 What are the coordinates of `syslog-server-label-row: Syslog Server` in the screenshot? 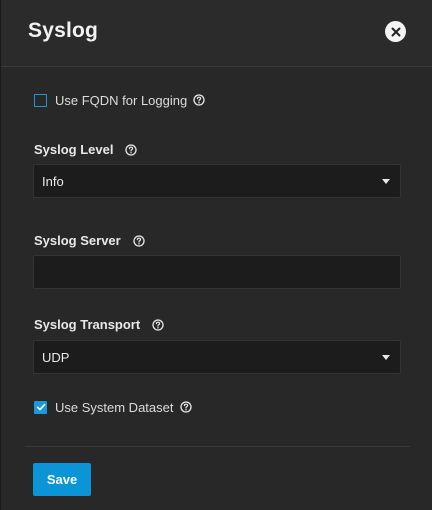 It's located at (89, 240).